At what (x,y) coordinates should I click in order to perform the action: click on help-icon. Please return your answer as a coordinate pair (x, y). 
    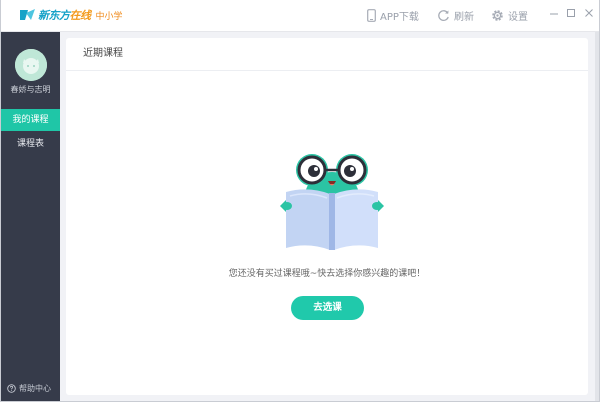
    Looking at the image, I should click on (11, 388).